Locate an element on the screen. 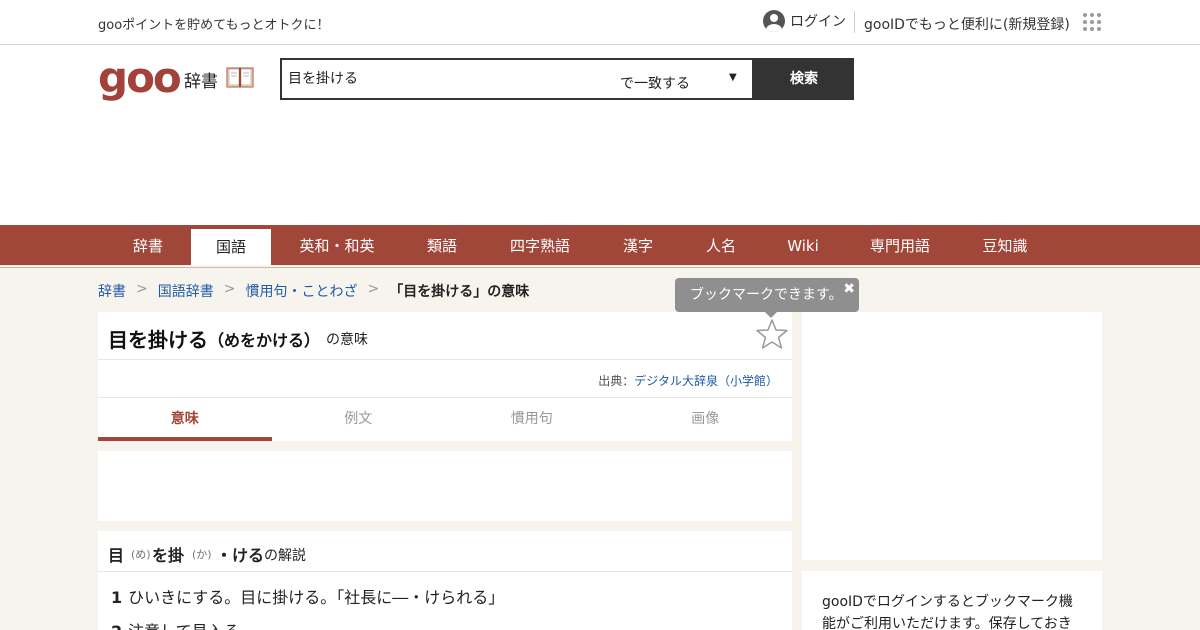 Image resolution: width=1200 pixels, height=630 pixels. sidebar-login-notice: gooIDでログインするとブックマーク機能がご利用いただけます。保存しておき is located at coordinates (952, 600).